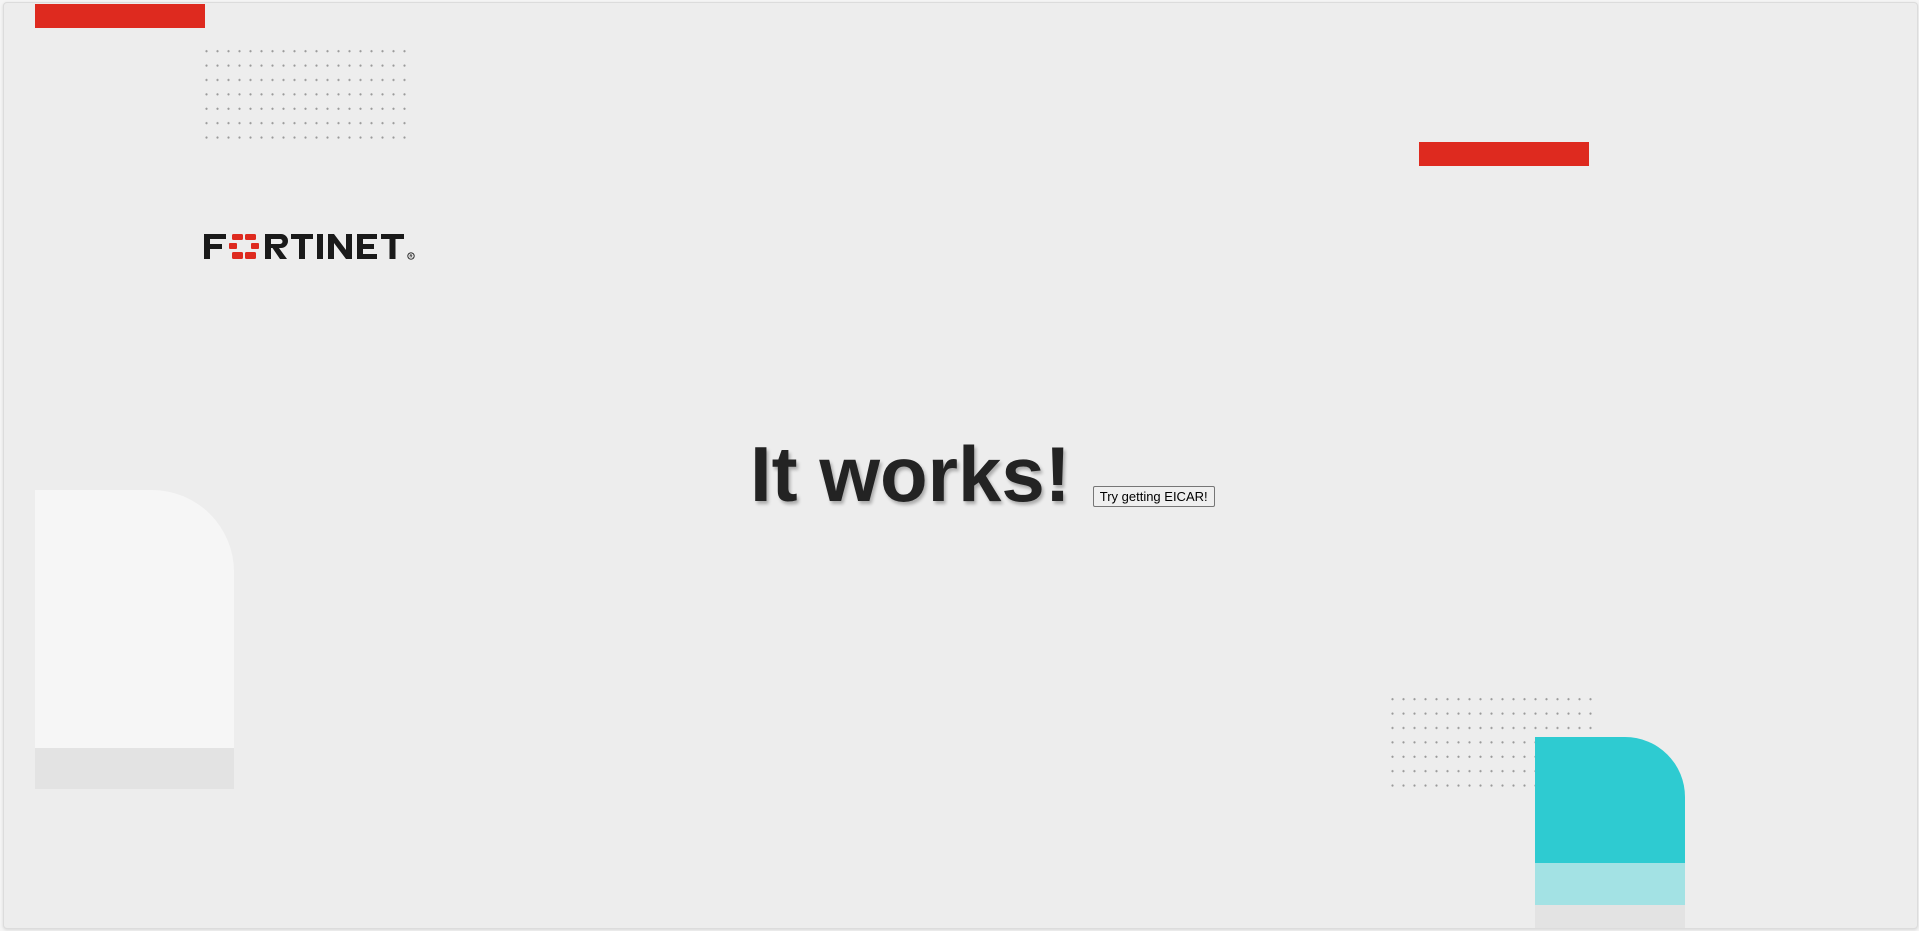 The image size is (1919, 931). Describe the element at coordinates (306, 94) in the screenshot. I see `decorative-dot-grid-top` at that location.